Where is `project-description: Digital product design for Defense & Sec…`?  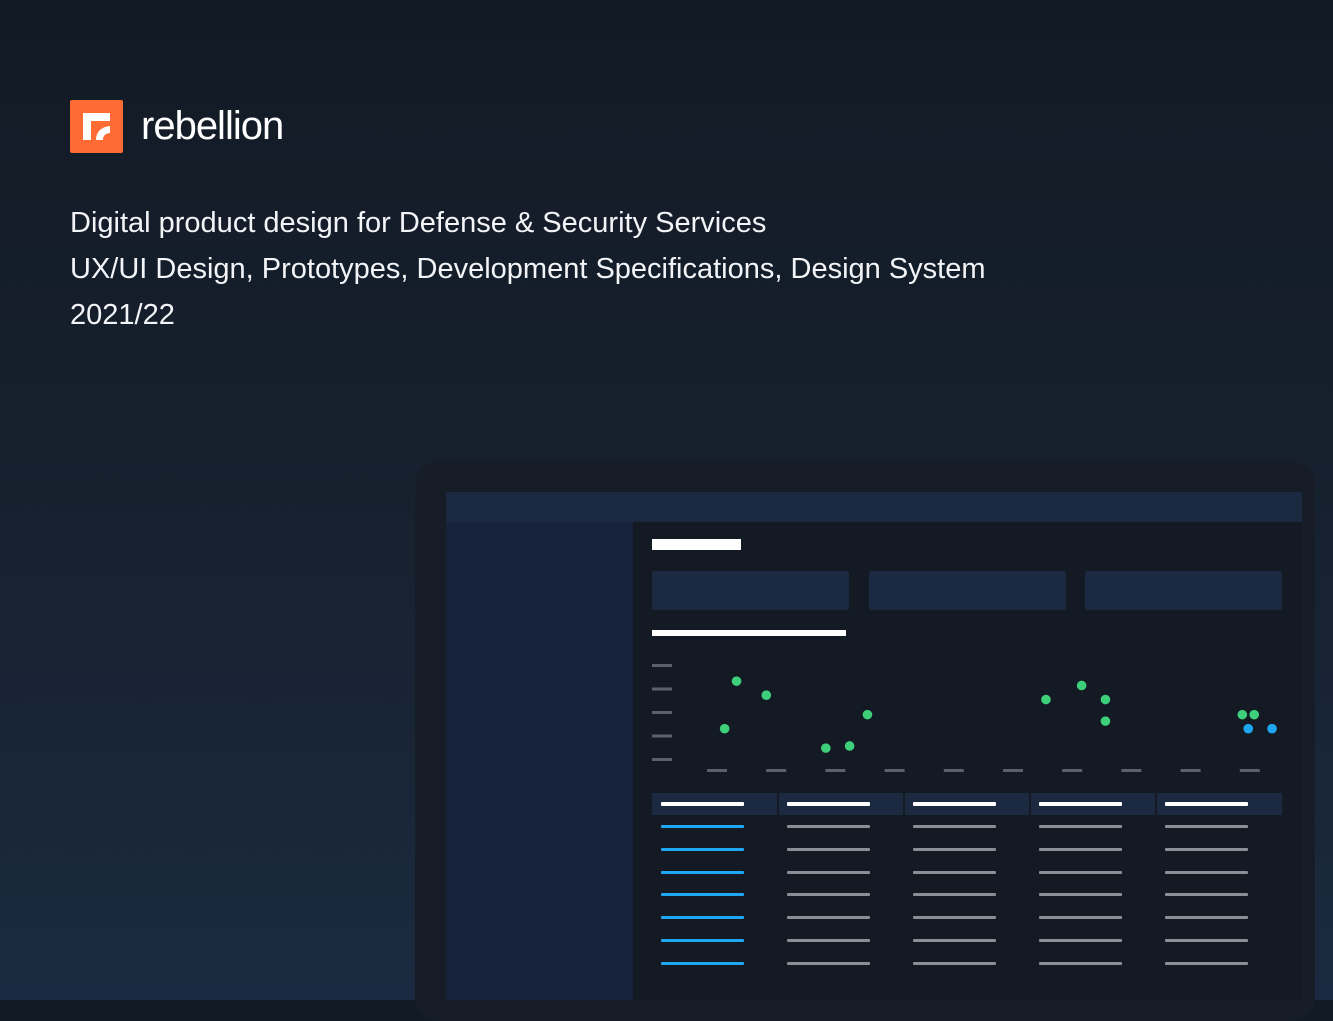
project-description: Digital product design for Defense & Sec… is located at coordinates (528, 269).